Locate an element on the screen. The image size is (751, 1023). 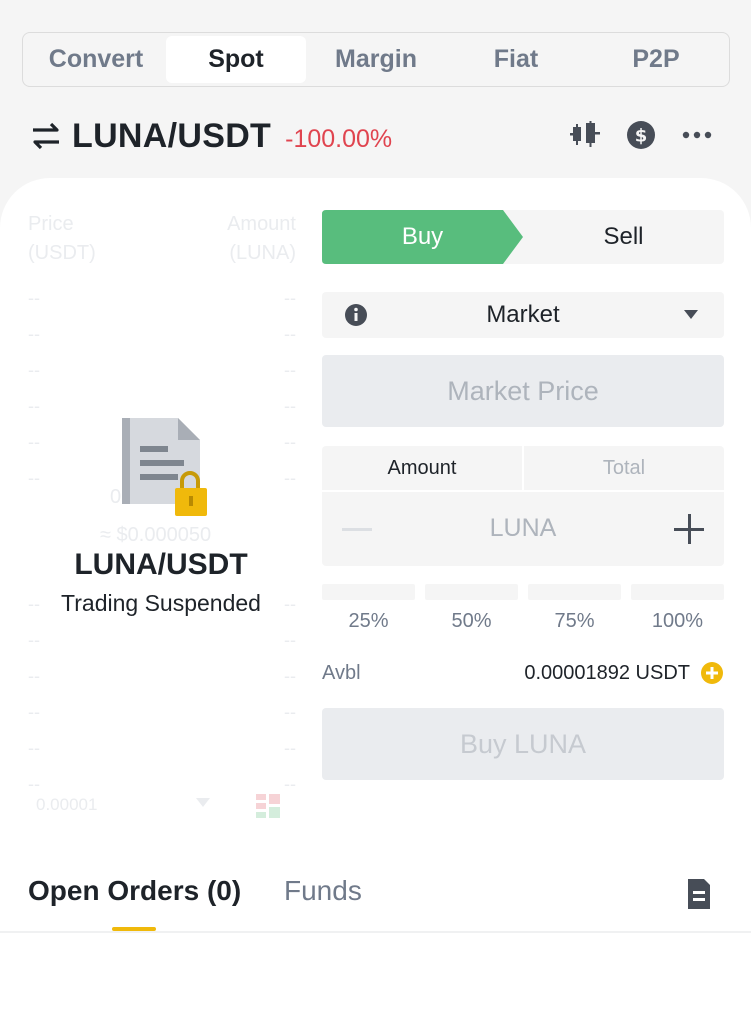
mid-price-fiat: ≈ $0.000050 is located at coordinates (156, 535).